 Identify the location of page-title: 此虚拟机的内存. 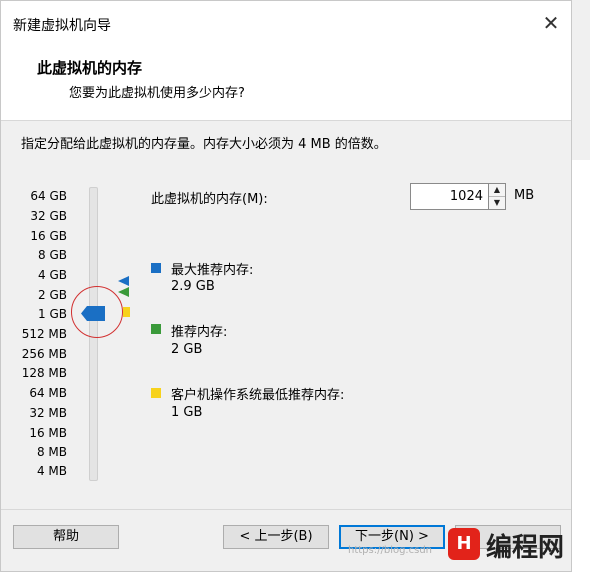
(90, 68).